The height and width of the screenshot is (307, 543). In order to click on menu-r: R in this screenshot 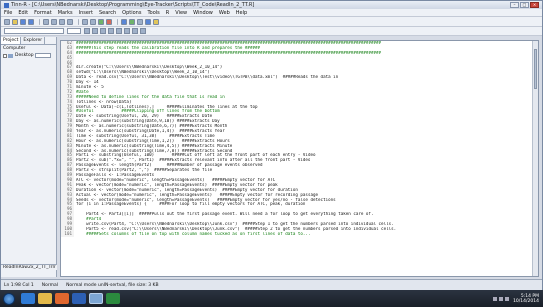, I will do `click(167, 13)`.